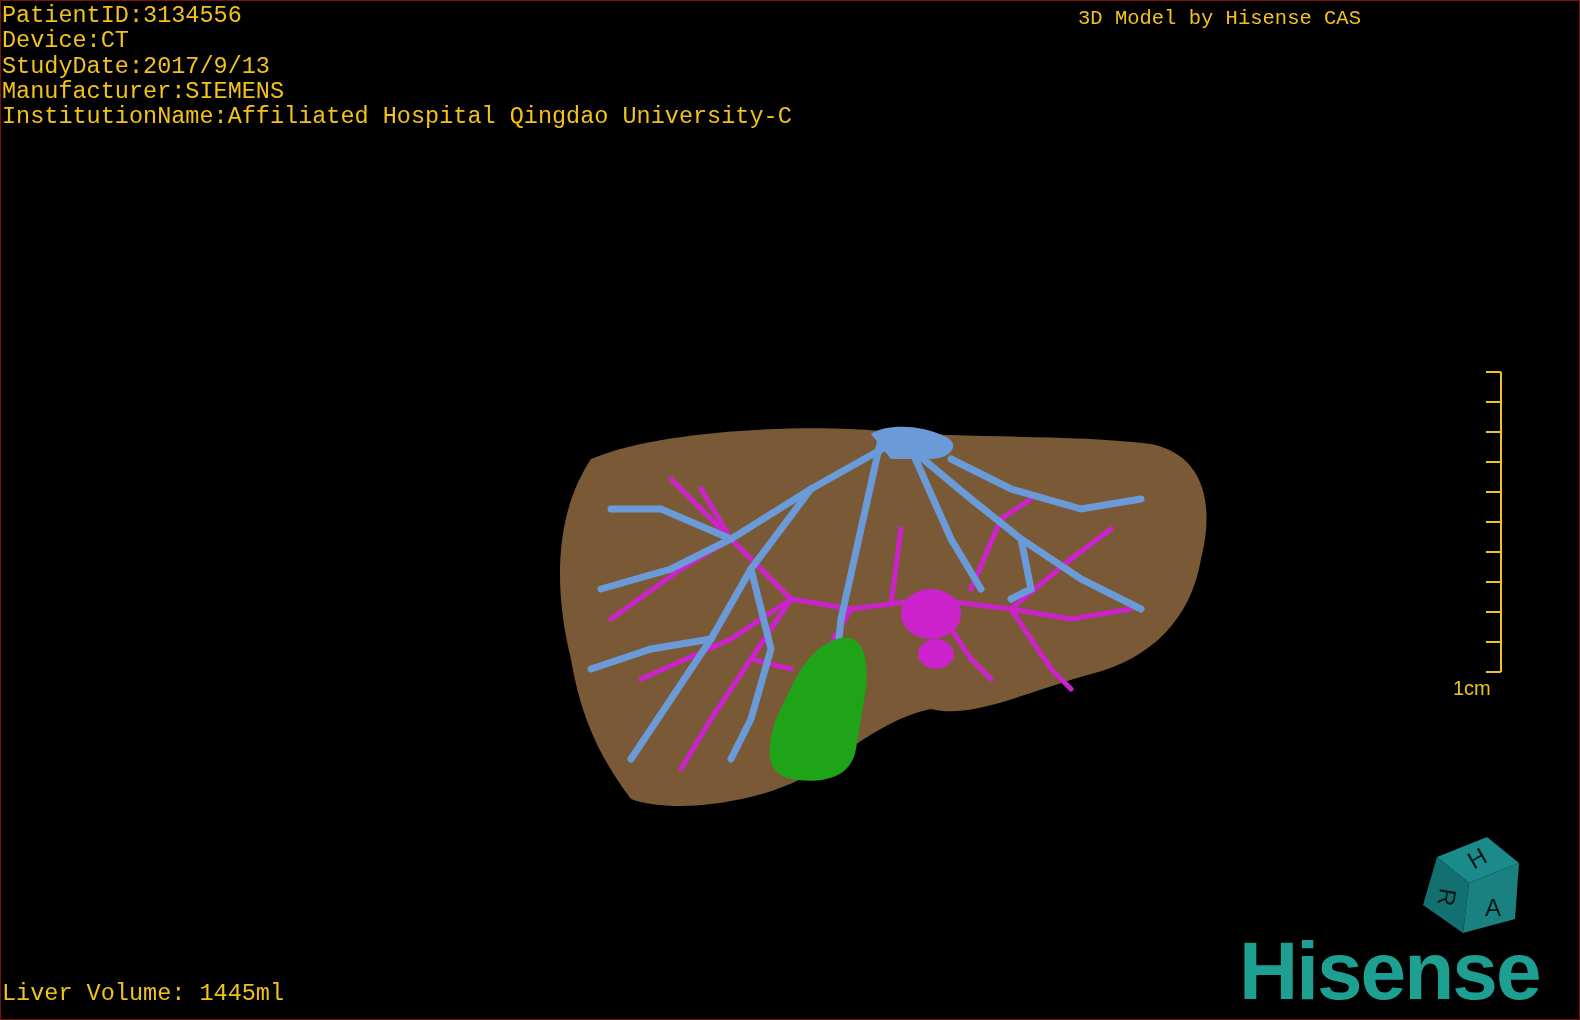 This screenshot has height=1020, width=1580. Describe the element at coordinates (397, 117) in the screenshot. I see `study-info-line: InstitutionName:Affiliated Hospital Qingdao University-C` at that location.